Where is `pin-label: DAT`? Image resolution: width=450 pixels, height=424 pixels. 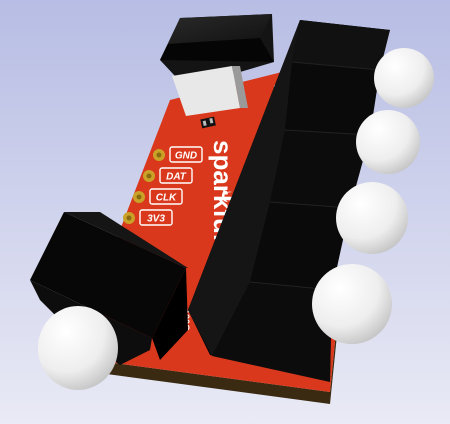
pin-label: DAT is located at coordinates (176, 177).